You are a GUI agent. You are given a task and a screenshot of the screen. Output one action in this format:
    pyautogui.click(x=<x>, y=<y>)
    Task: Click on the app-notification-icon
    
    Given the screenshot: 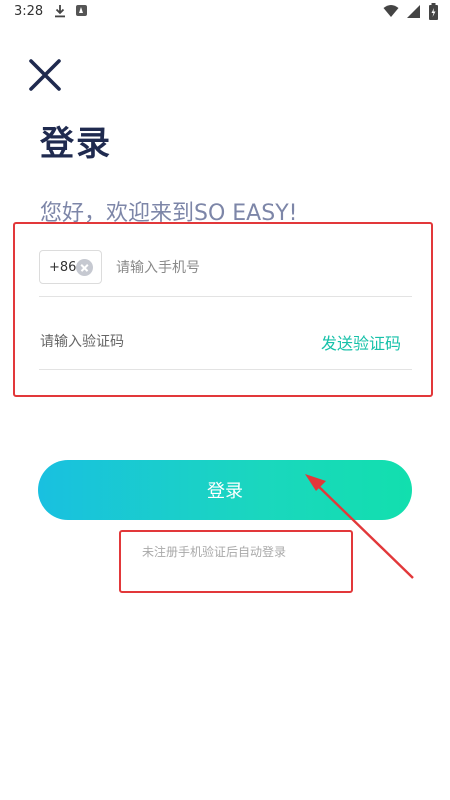 What is the action you would take?
    pyautogui.click(x=81, y=10)
    